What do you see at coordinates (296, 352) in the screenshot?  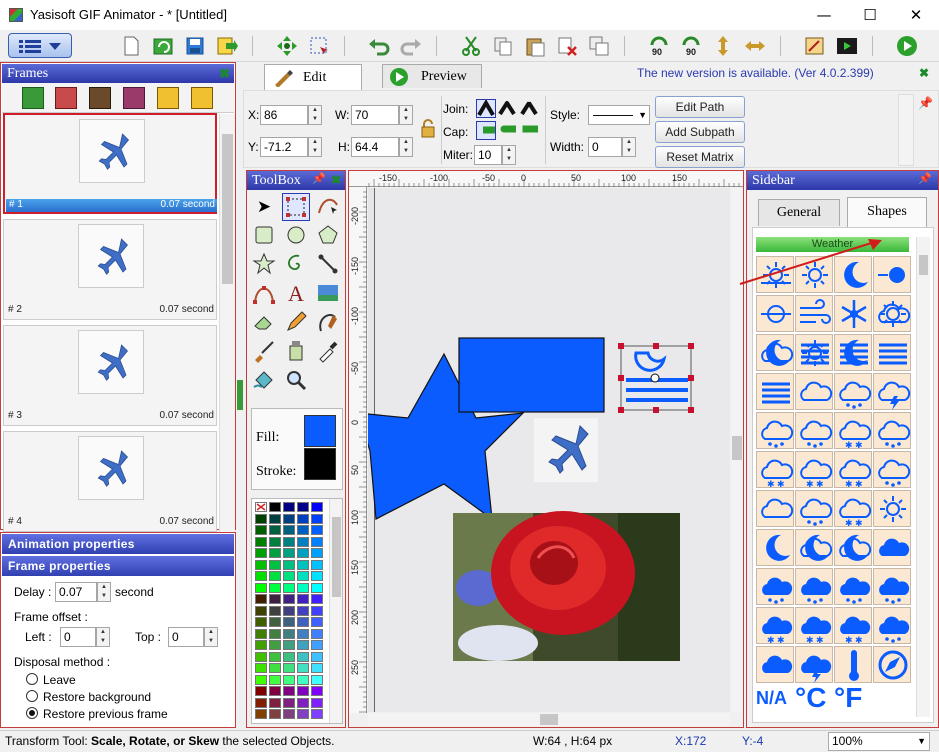 I see `fill-bucket-tool-icon` at bounding box center [296, 352].